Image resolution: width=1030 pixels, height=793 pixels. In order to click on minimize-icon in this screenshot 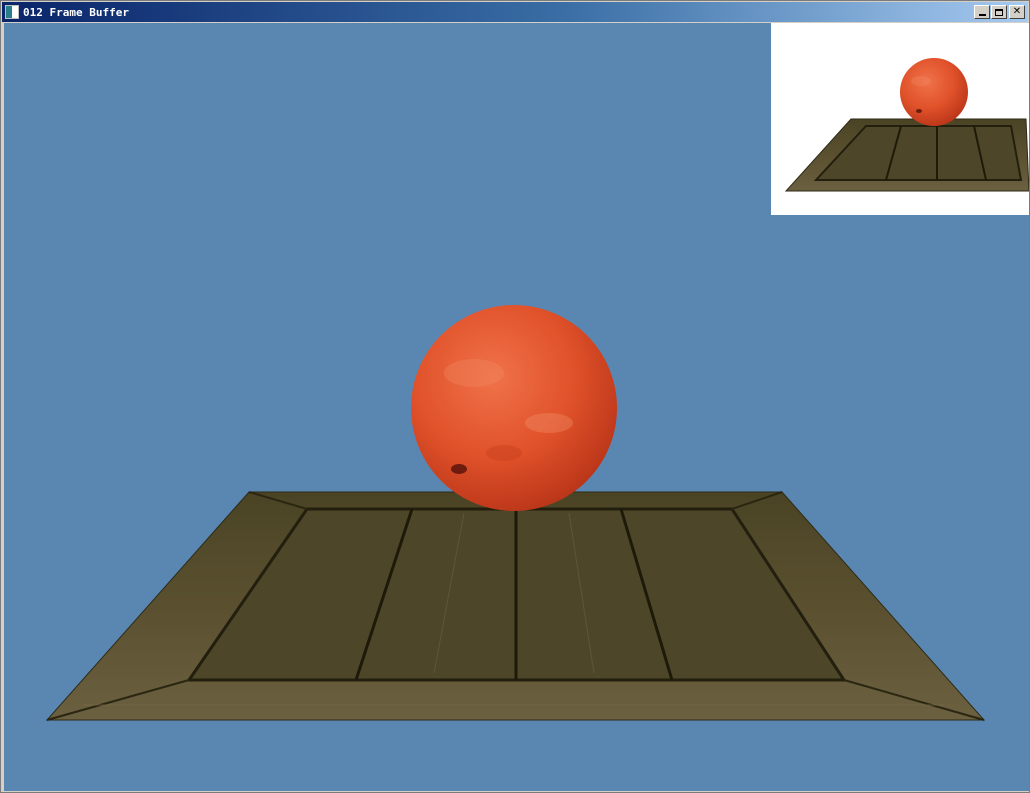, I will do `click(982, 15)`.